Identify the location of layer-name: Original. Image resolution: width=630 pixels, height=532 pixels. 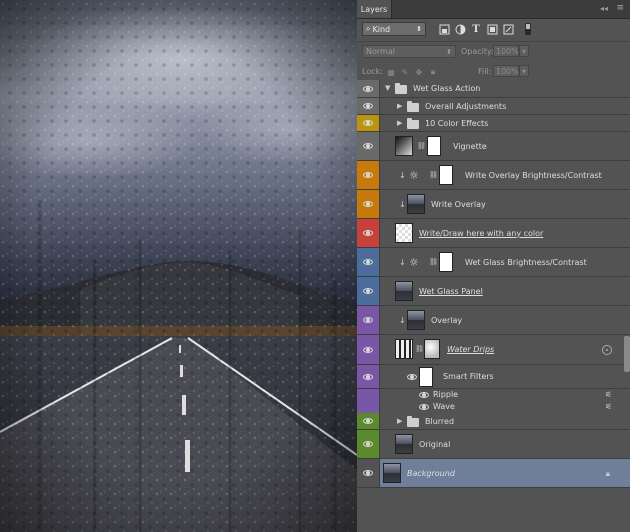
(434, 444).